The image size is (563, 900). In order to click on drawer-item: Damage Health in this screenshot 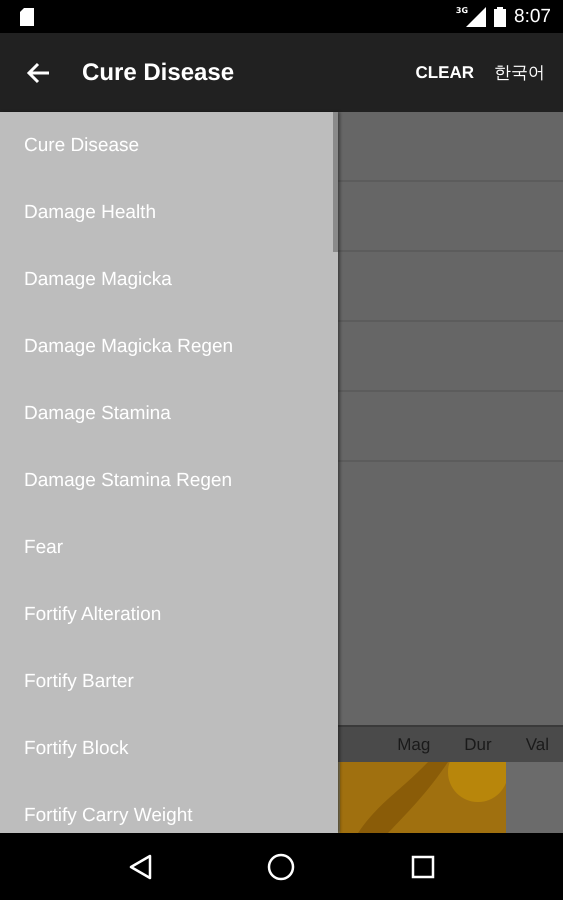, I will do `click(165, 212)`.